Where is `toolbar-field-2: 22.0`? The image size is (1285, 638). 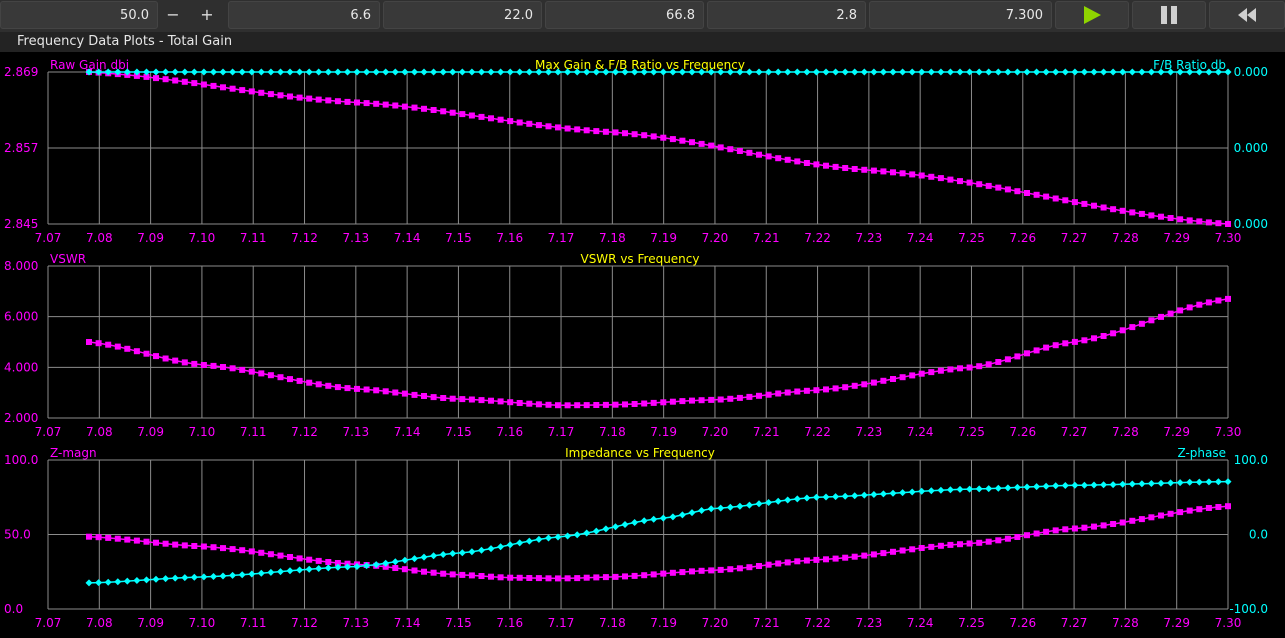
toolbar-field-2: 22.0 is located at coordinates (462, 15).